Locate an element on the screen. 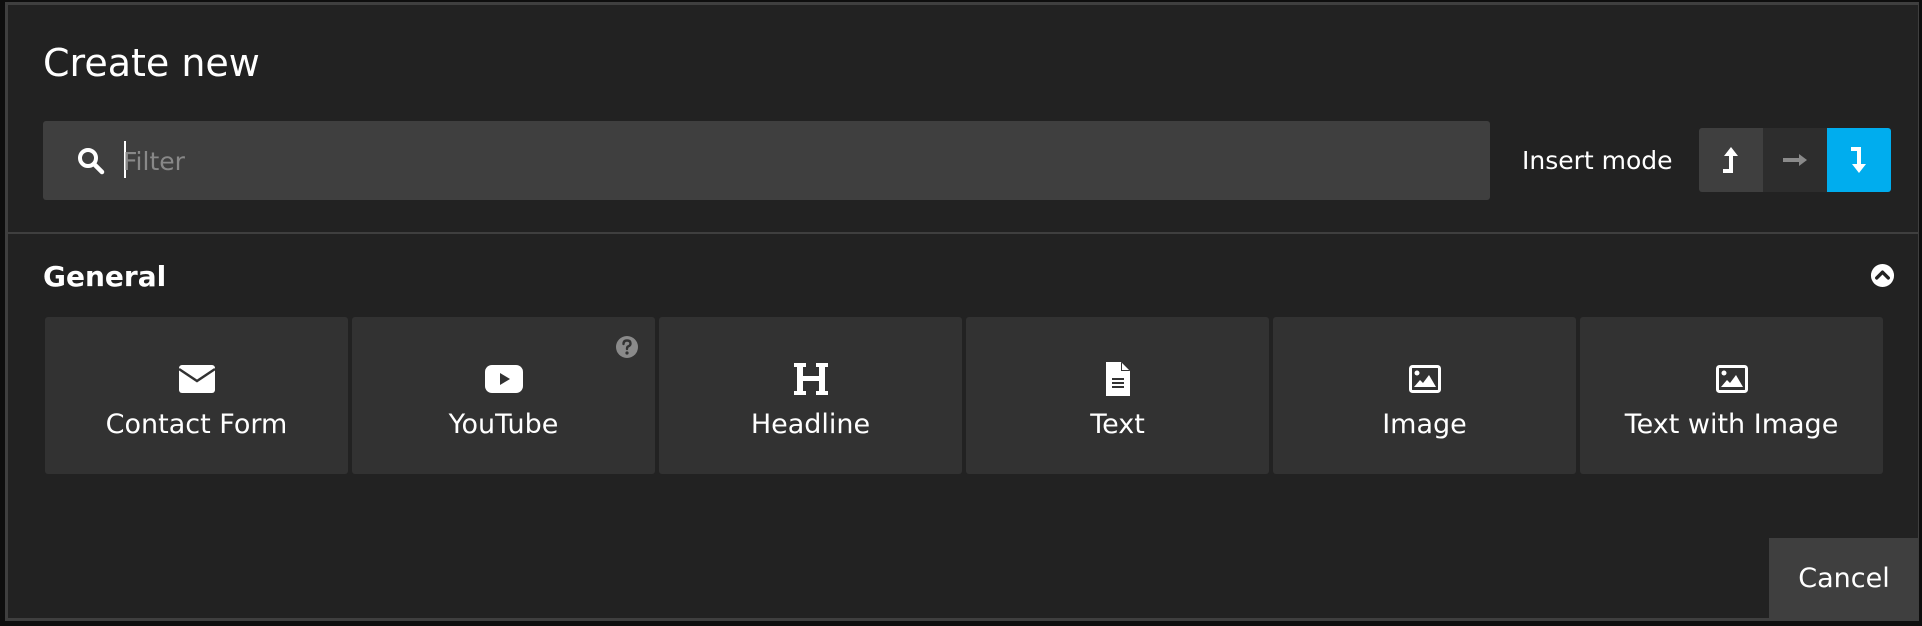  youtube-icon is located at coordinates (504, 379).